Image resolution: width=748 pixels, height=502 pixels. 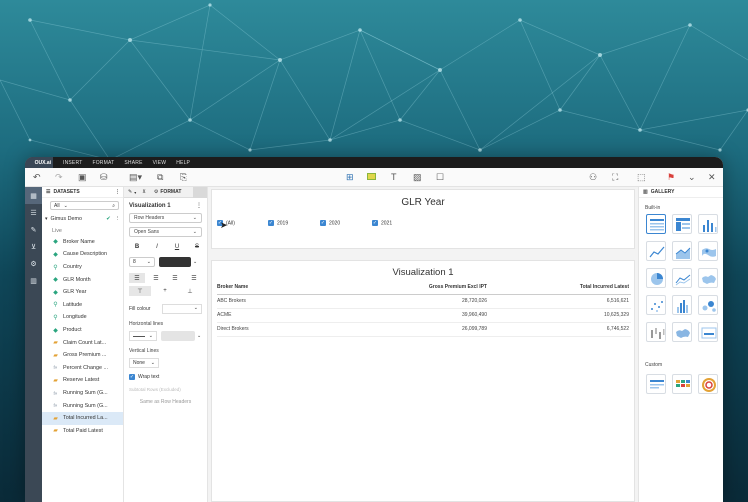 I want to click on datasets-icon: ☰, so click(x=33, y=212).